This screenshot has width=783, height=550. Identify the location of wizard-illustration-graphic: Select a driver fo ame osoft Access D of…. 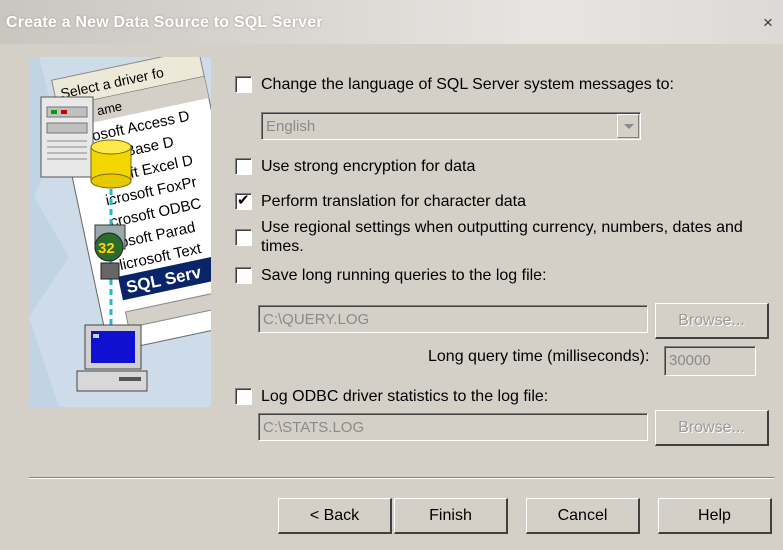
(120, 232).